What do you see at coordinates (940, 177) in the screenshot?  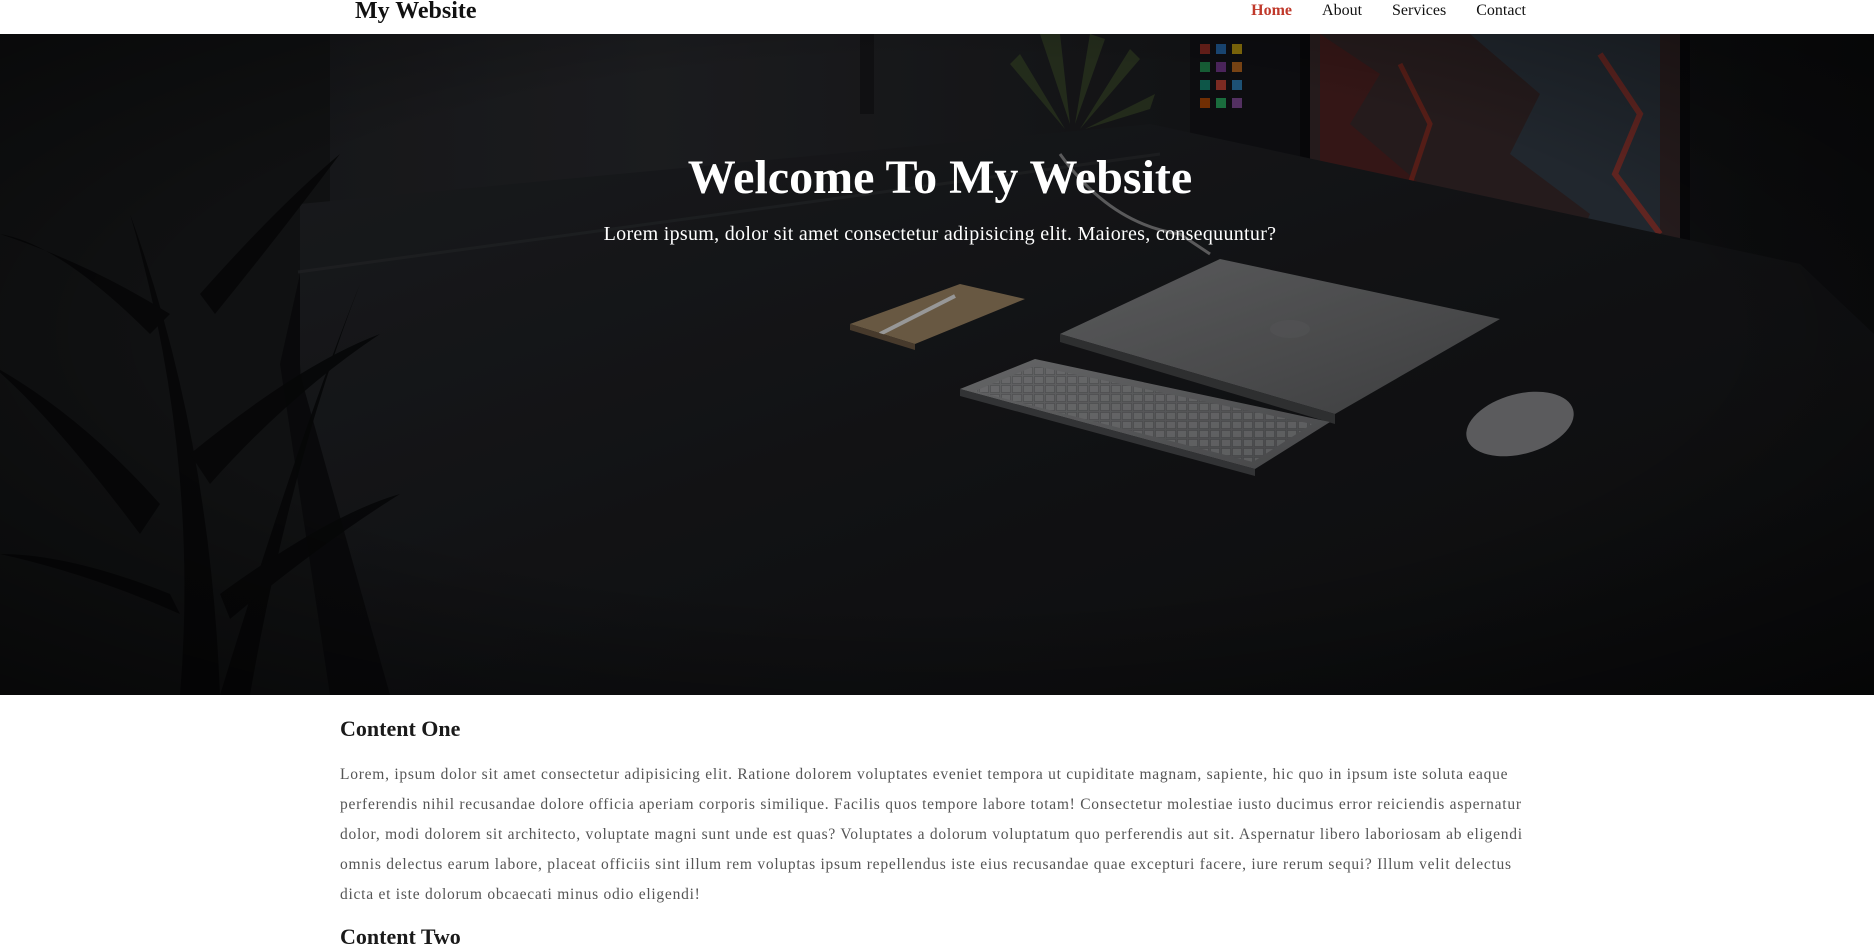 I see `hero-title: Welcome To My Website` at bounding box center [940, 177].